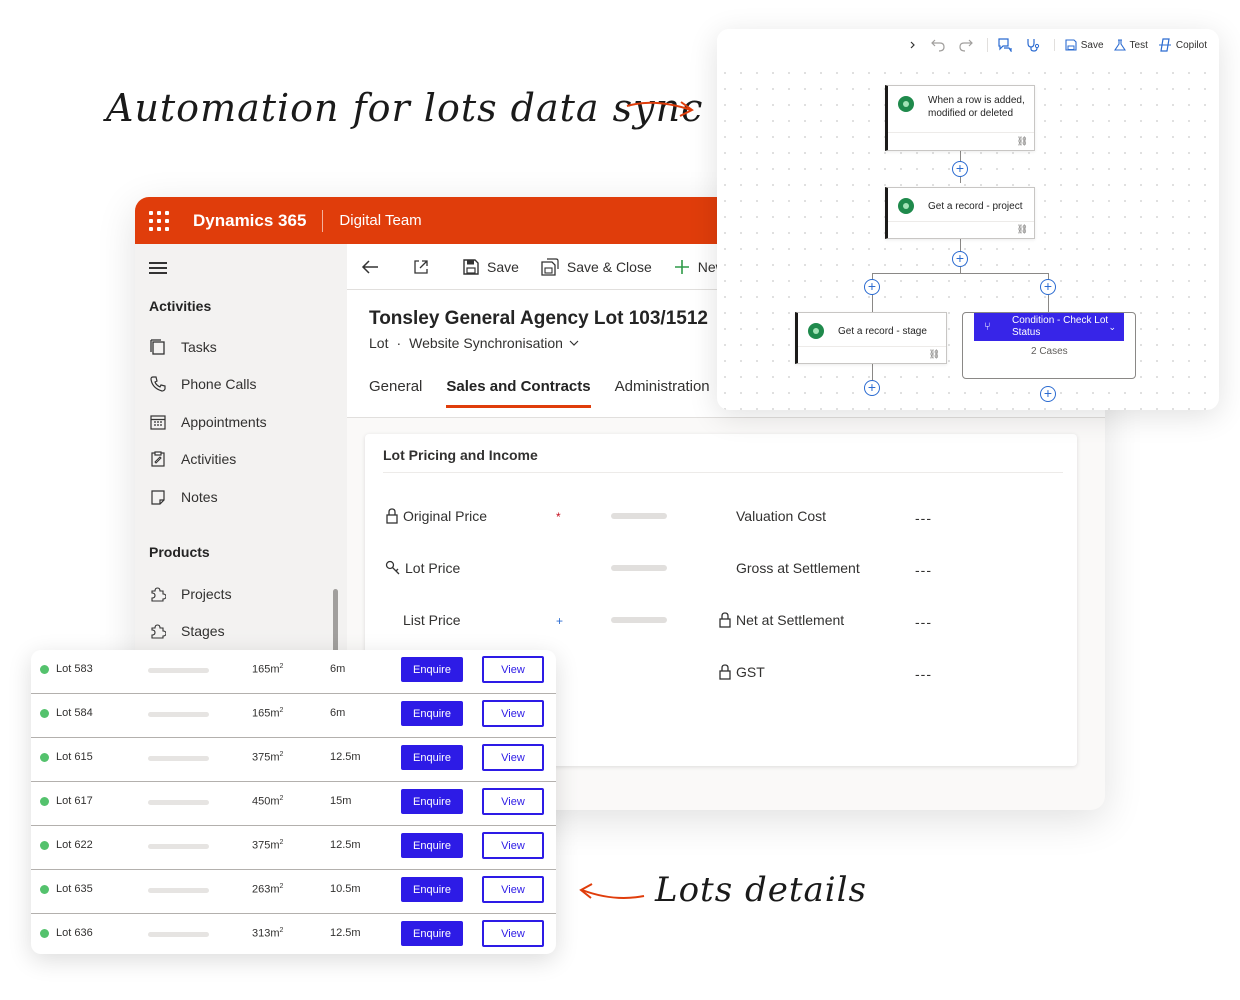 The width and height of the screenshot is (1240, 1000). Describe the element at coordinates (405, 108) in the screenshot. I see `annotation-automation: Automation for lots data sync` at that location.